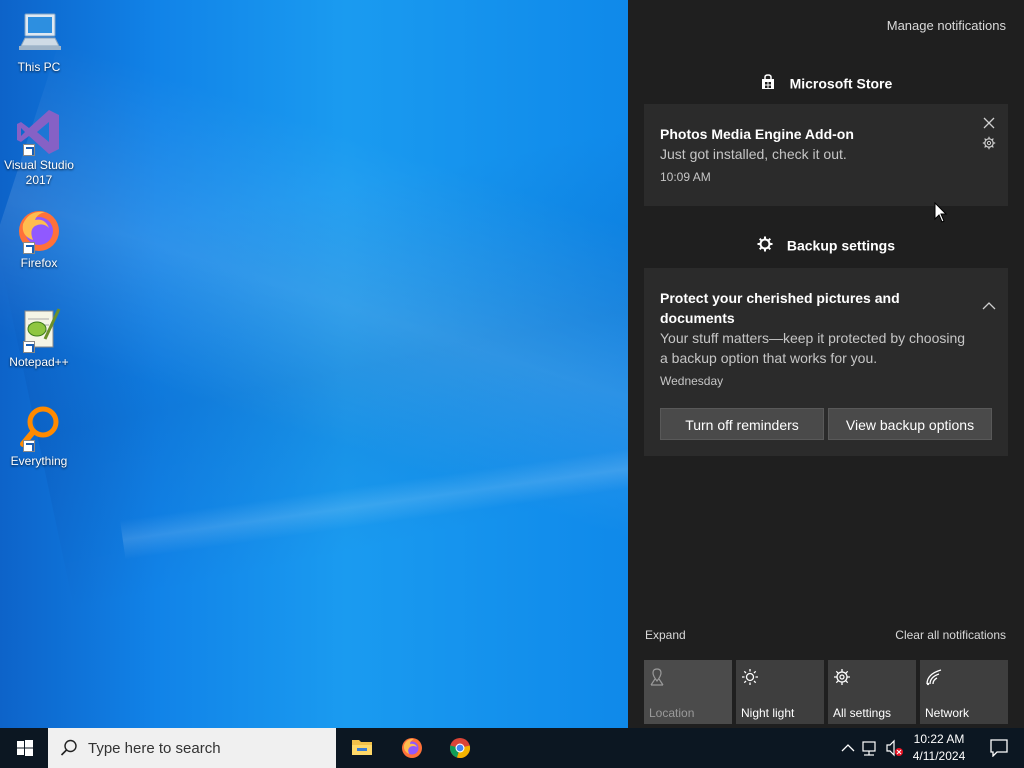 Image resolution: width=1024 pixels, height=768 pixels. What do you see at coordinates (39, 172) in the screenshot?
I see `desktop-icon-label: Visual Studio 2017` at bounding box center [39, 172].